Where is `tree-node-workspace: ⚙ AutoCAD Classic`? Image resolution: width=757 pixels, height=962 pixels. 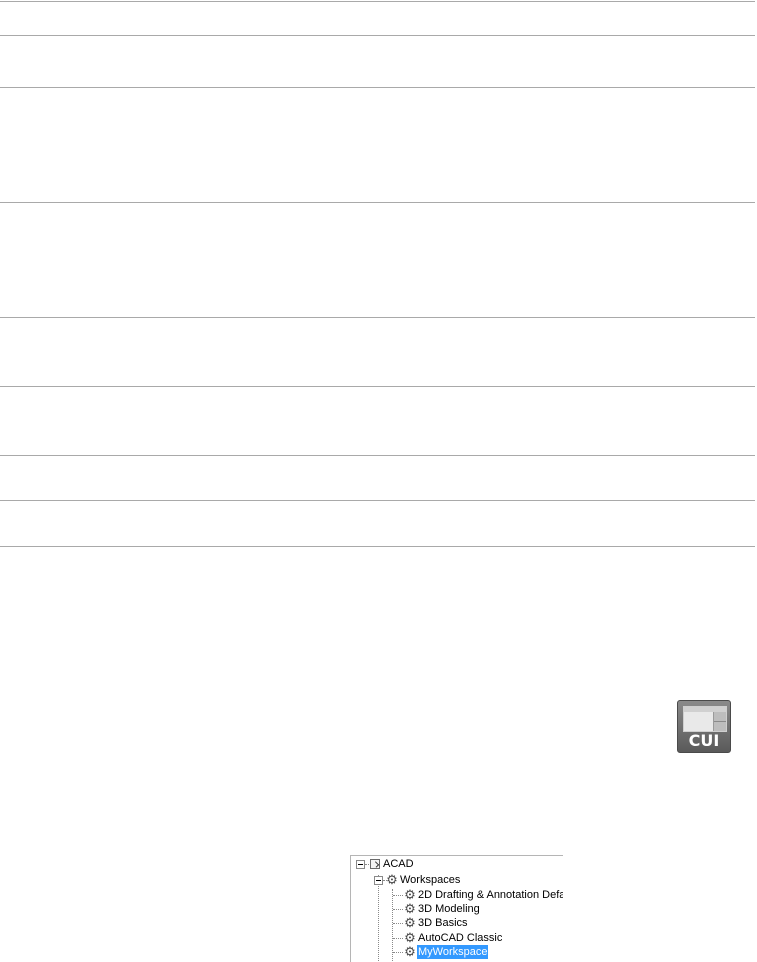 tree-node-workspace: ⚙ AutoCAD Classic is located at coordinates (456, 938).